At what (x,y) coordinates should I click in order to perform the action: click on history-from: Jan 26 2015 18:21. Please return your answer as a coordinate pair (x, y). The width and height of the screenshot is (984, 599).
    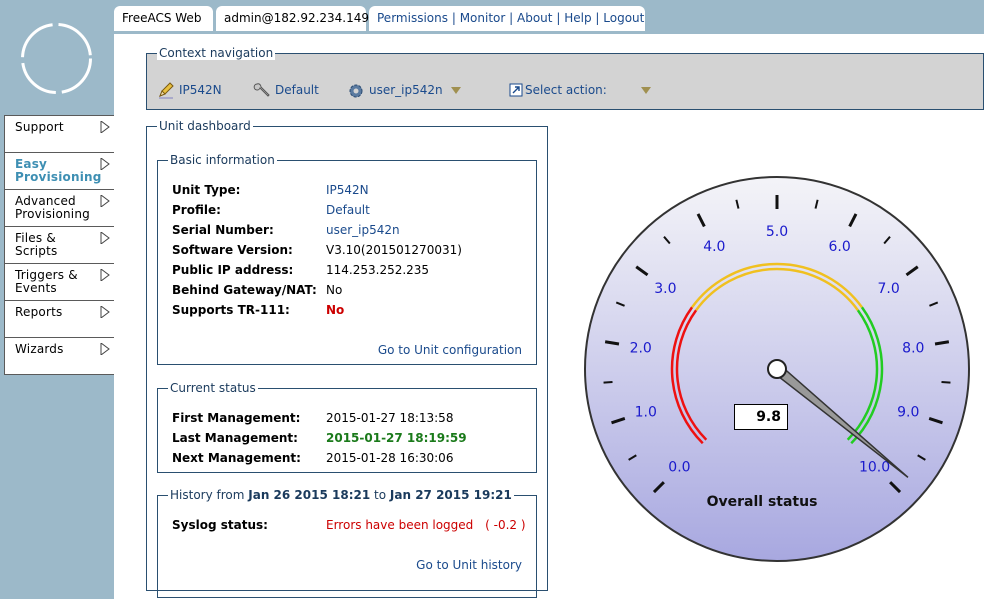
    Looking at the image, I should click on (309, 495).